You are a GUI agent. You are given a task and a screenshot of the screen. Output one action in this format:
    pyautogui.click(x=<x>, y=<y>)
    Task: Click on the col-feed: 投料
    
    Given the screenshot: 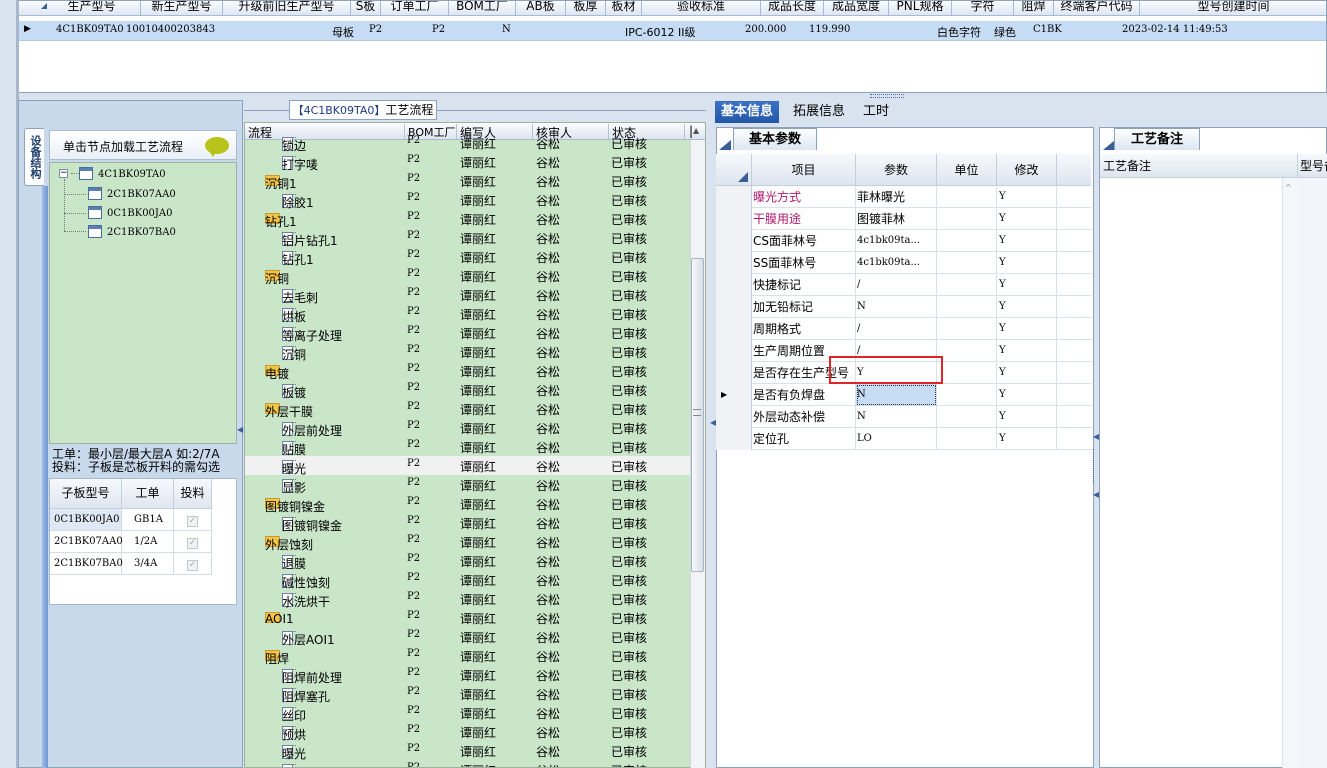 What is the action you would take?
    pyautogui.click(x=193, y=494)
    